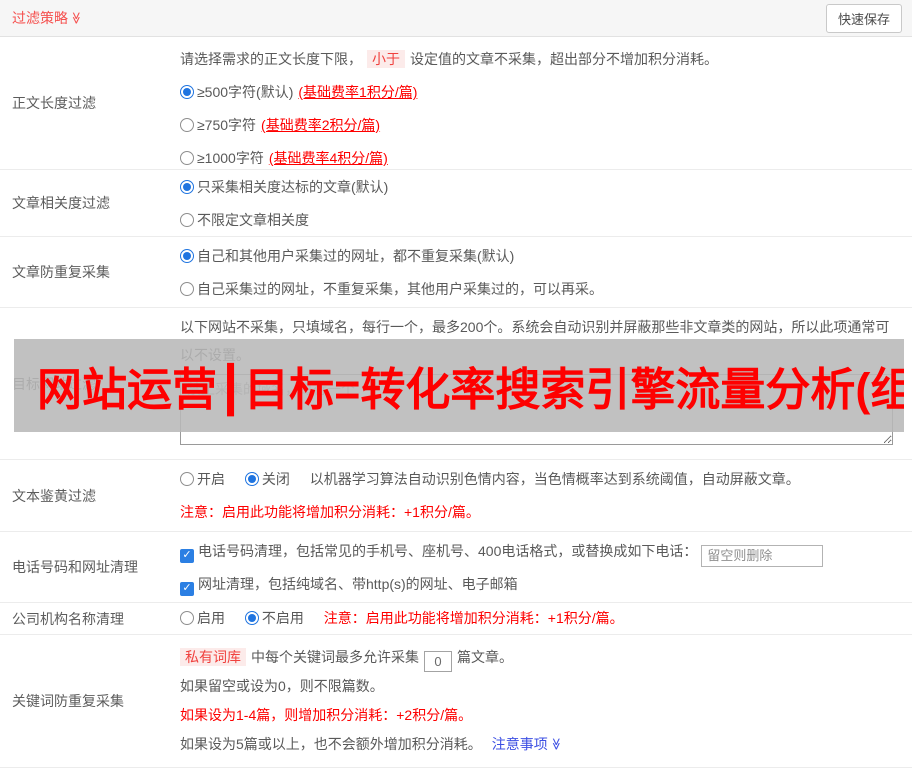 Image resolution: width=912 pixels, height=768 pixels. What do you see at coordinates (473, 618) in the screenshot?
I see `company-clean-warning: 注意：启用此功能将增加积分消耗：+1积分/篇。` at bounding box center [473, 618].